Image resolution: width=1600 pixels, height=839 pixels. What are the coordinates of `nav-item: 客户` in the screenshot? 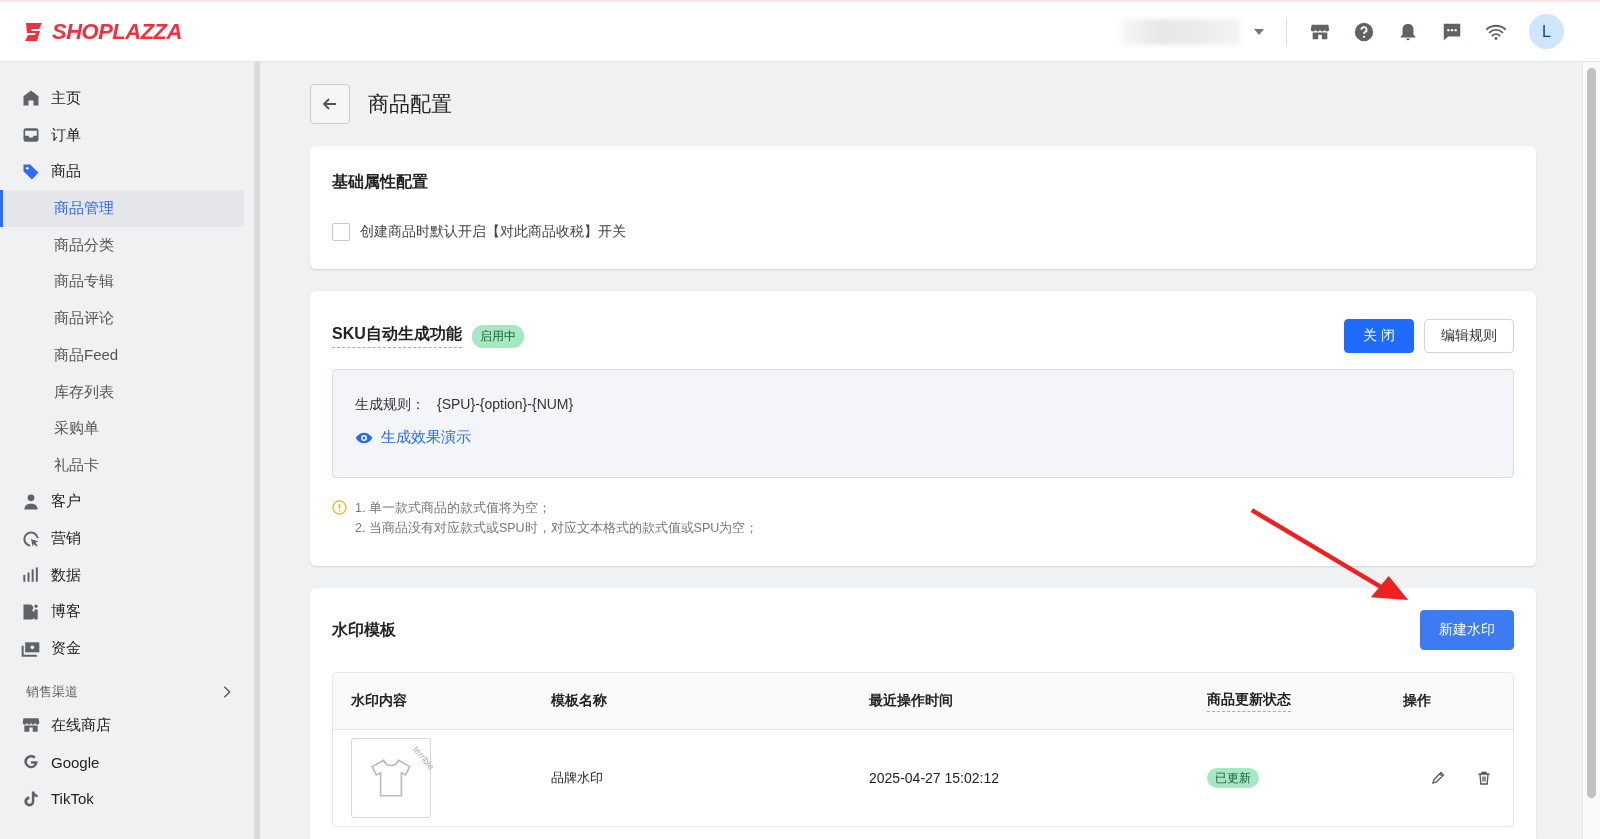 It's located at (129, 502).